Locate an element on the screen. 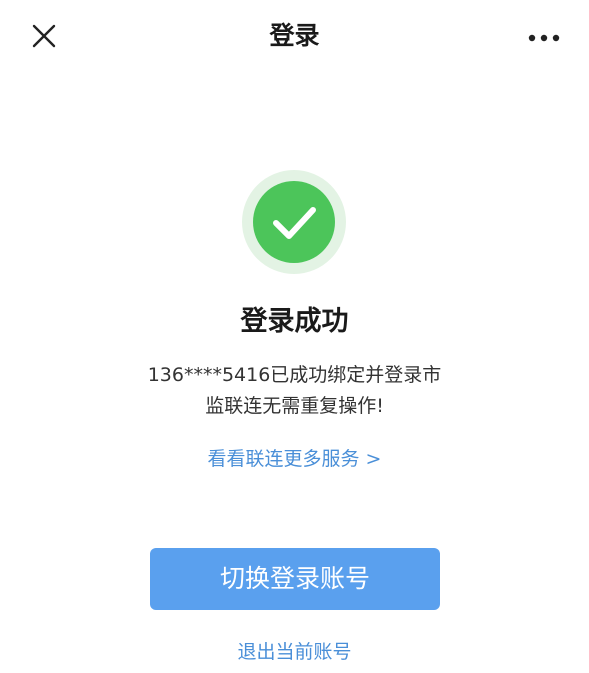  result-title: 登录成功 is located at coordinates (294, 321).